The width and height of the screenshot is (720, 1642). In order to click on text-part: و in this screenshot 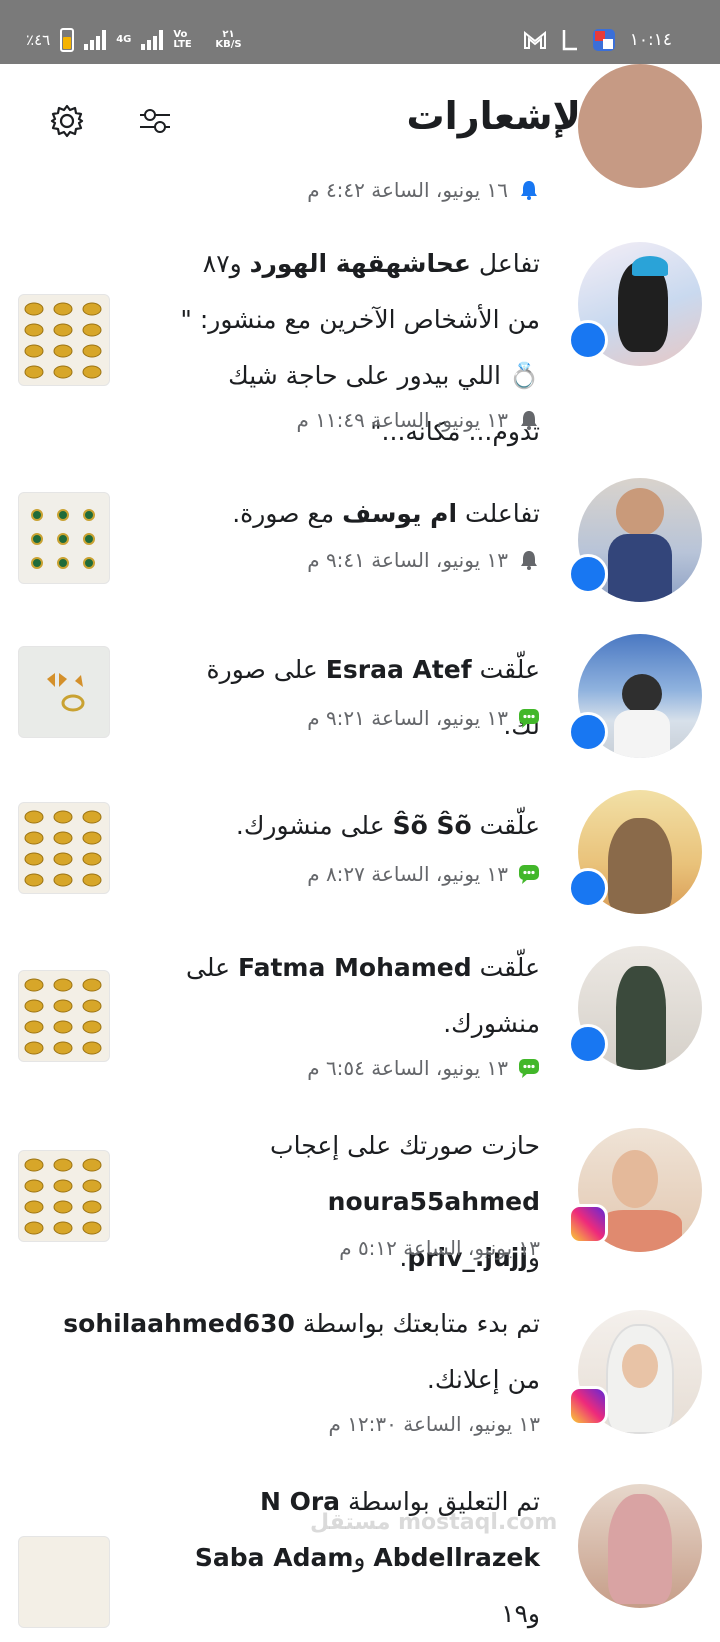, I will do `click(363, 1557)`.